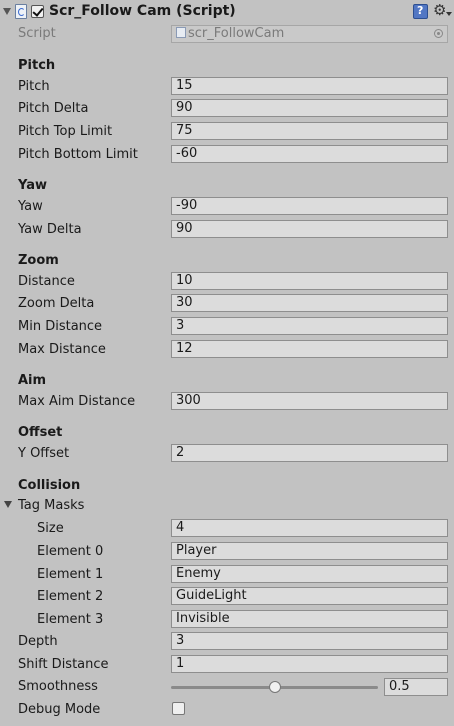 The height and width of the screenshot is (726, 454). Describe the element at coordinates (309, 664) in the screenshot. I see `shift-distance-field: 1` at that location.